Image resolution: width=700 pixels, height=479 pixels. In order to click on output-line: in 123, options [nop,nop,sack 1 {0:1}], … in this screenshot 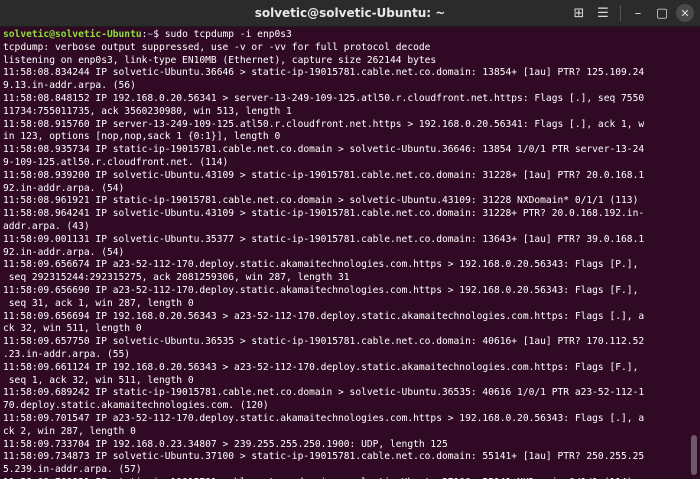, I will do `click(142, 137)`.